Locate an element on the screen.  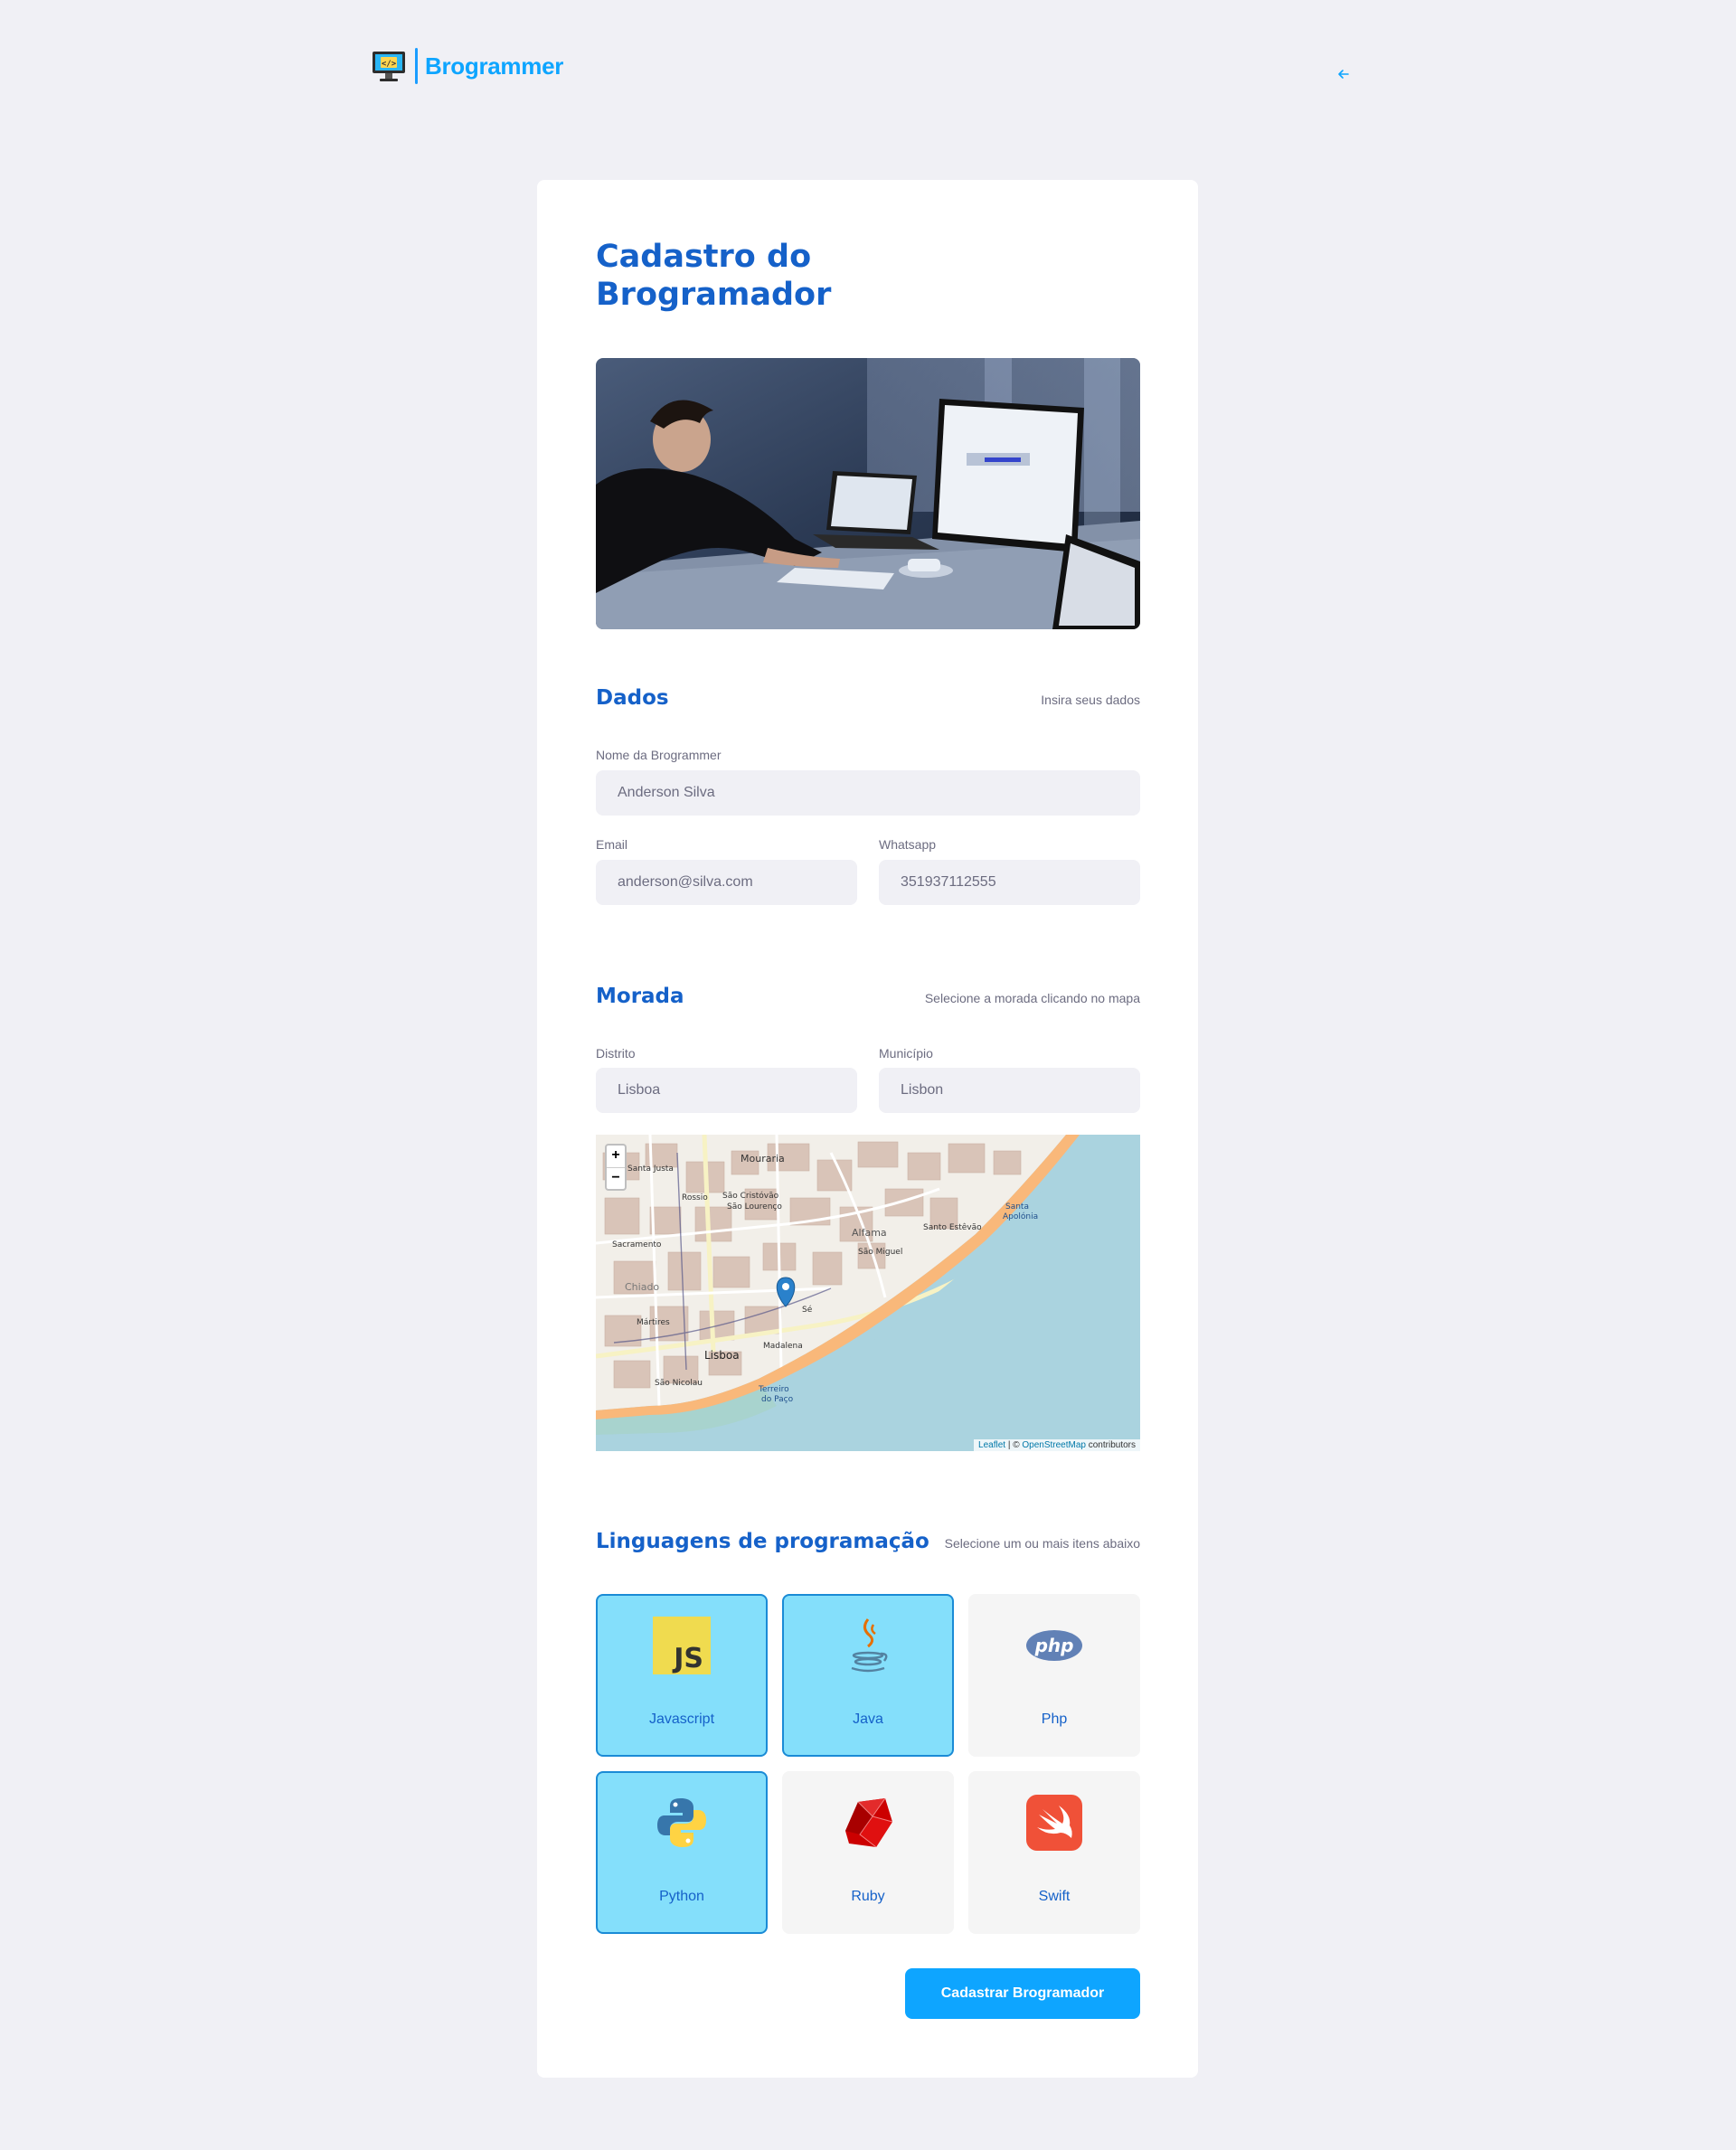
java-logo-icon is located at coordinates (868, 1645).